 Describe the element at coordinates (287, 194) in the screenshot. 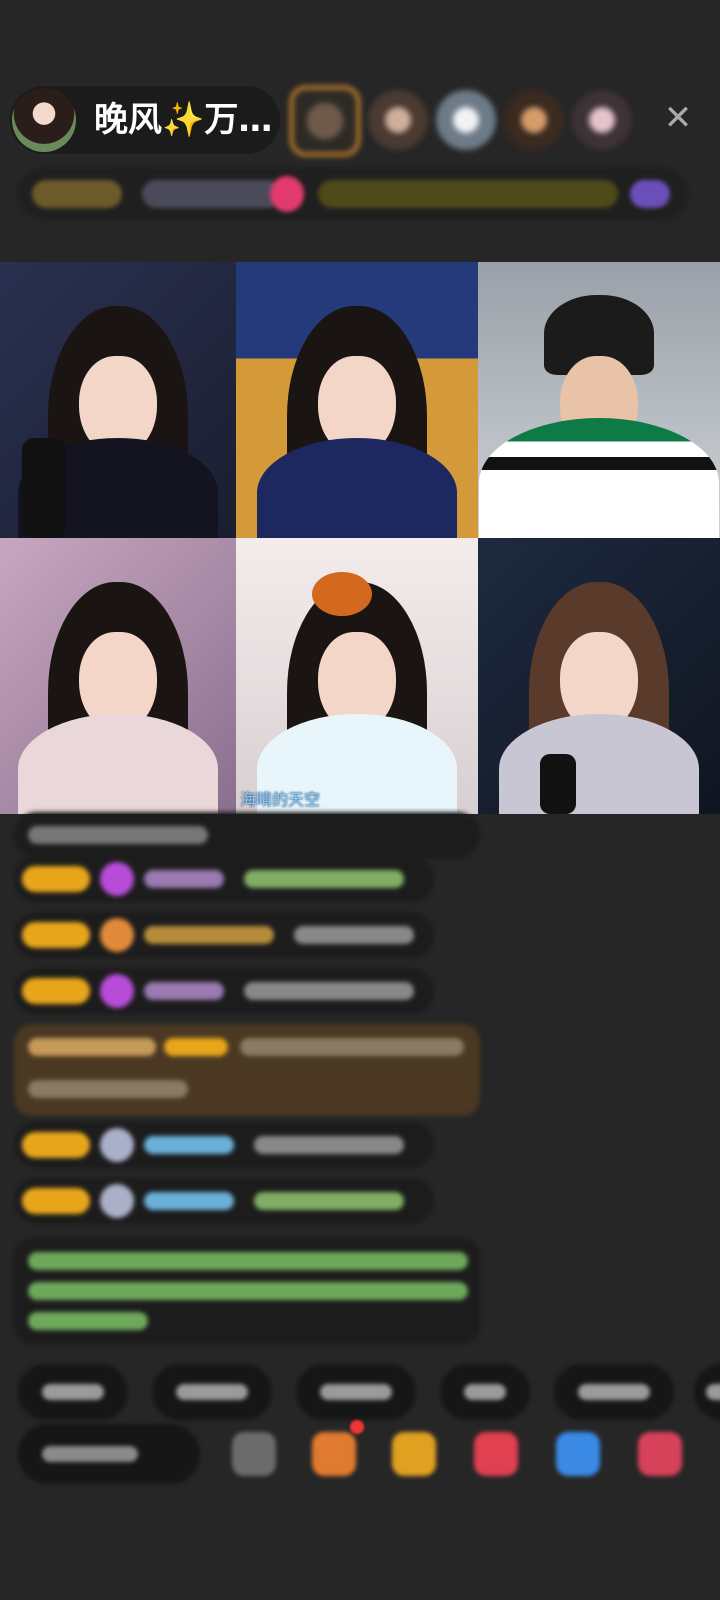

I see `heart-icon` at that location.